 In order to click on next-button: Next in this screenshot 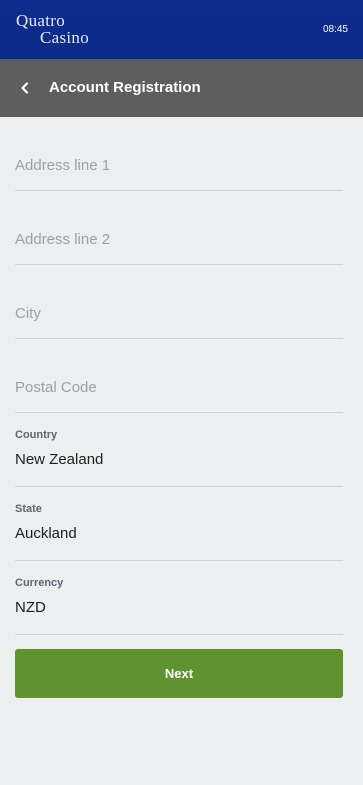, I will do `click(179, 673)`.